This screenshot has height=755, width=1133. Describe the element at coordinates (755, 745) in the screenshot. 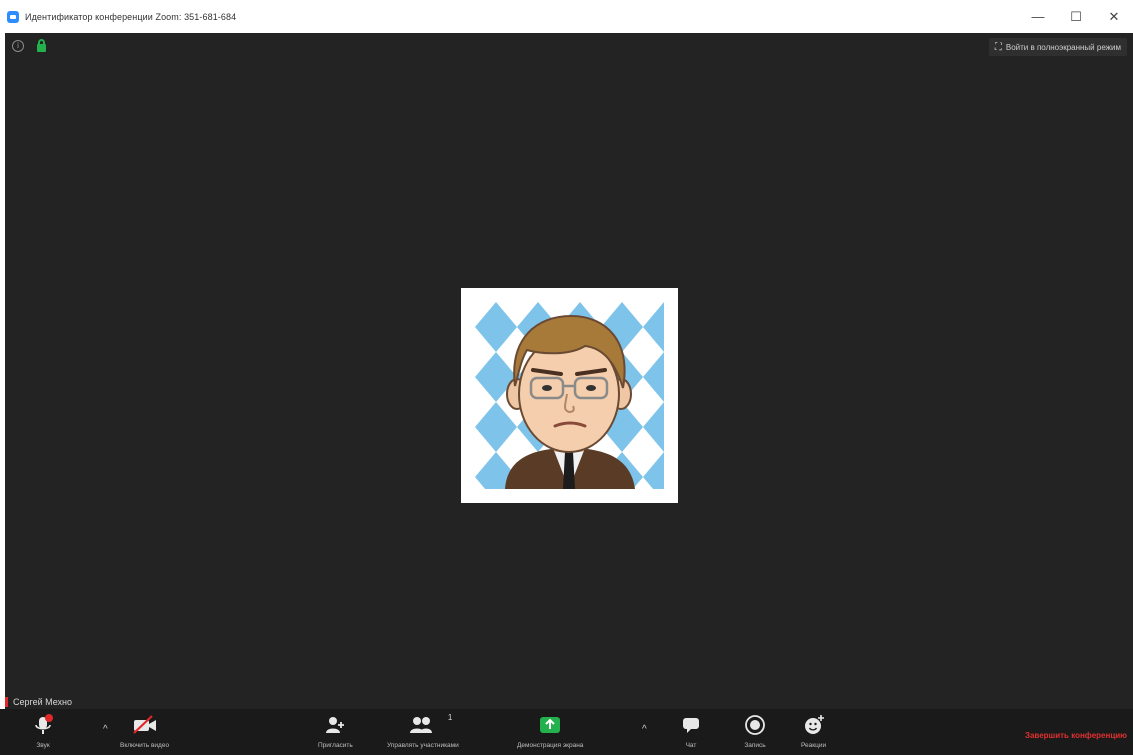

I see `record-label: Запись` at that location.